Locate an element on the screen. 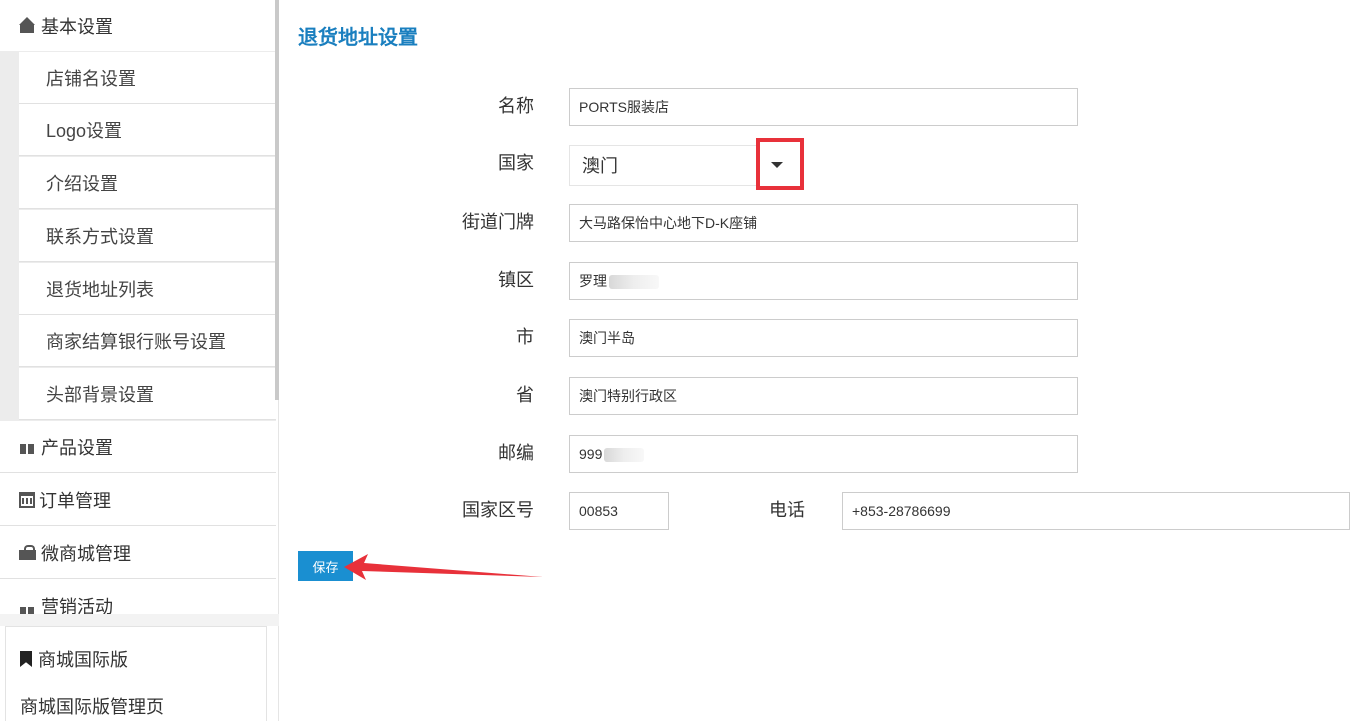  city-label: 市 is located at coordinates (525, 337).